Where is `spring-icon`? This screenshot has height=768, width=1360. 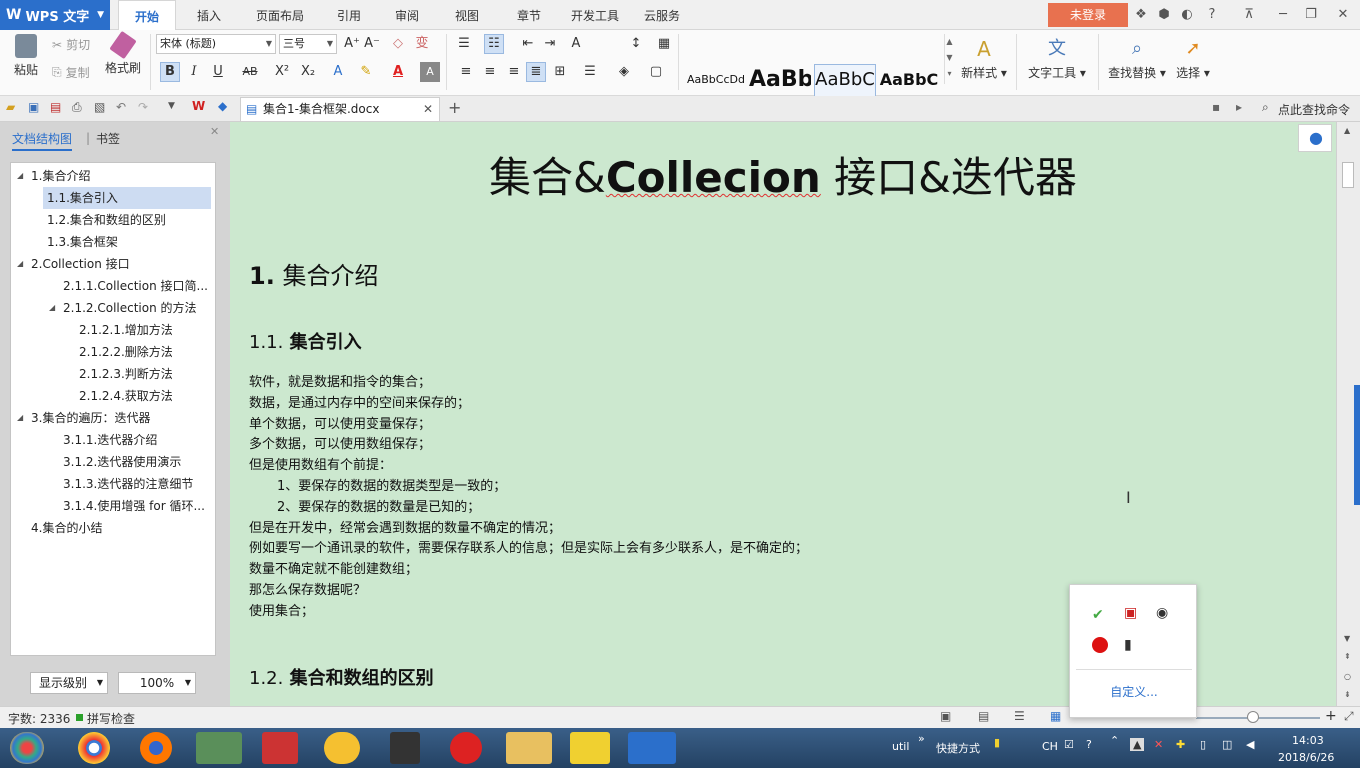
spring-icon is located at coordinates (219, 748).